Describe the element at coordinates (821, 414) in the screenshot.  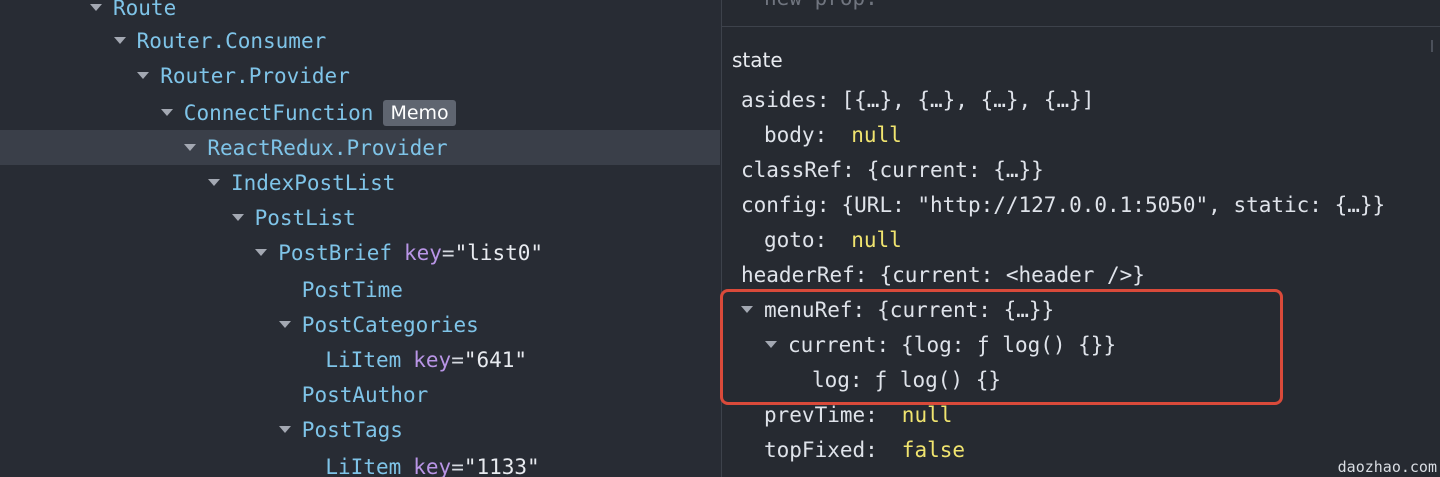
I see `state-key: prevTime:` at that location.